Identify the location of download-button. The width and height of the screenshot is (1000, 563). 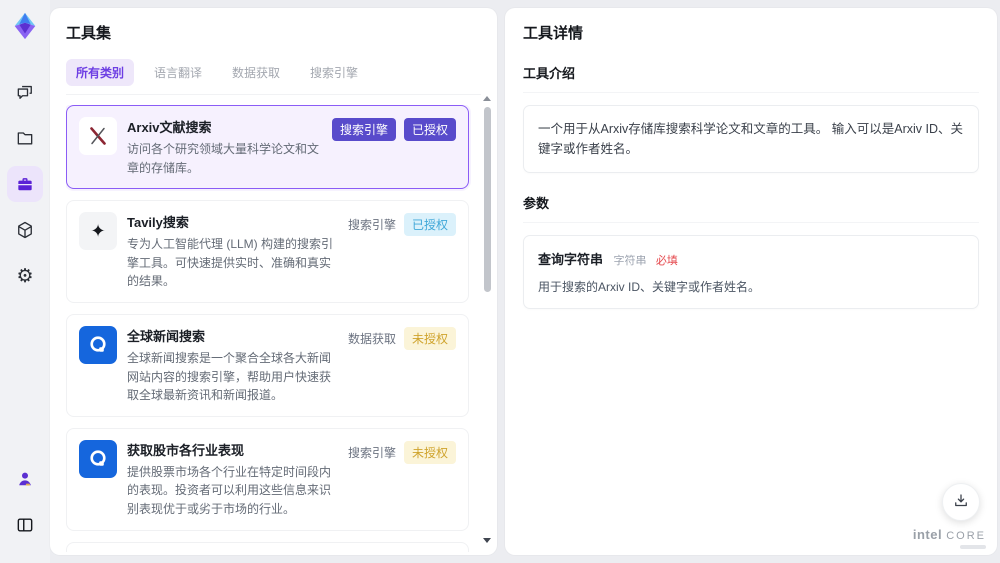
(961, 502).